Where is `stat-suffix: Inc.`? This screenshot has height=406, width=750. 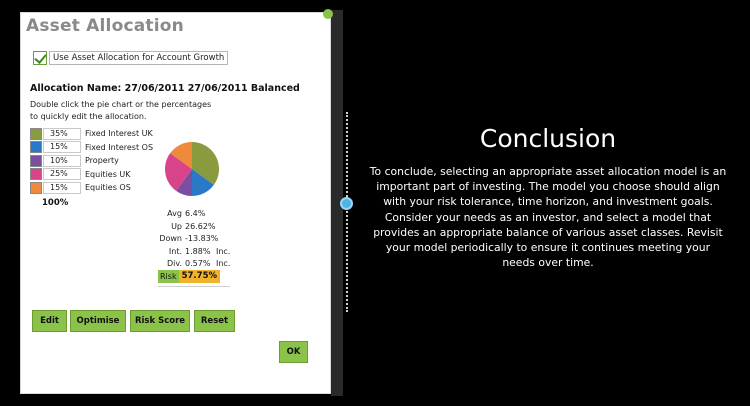
stat-suffix: Inc. is located at coordinates (223, 251).